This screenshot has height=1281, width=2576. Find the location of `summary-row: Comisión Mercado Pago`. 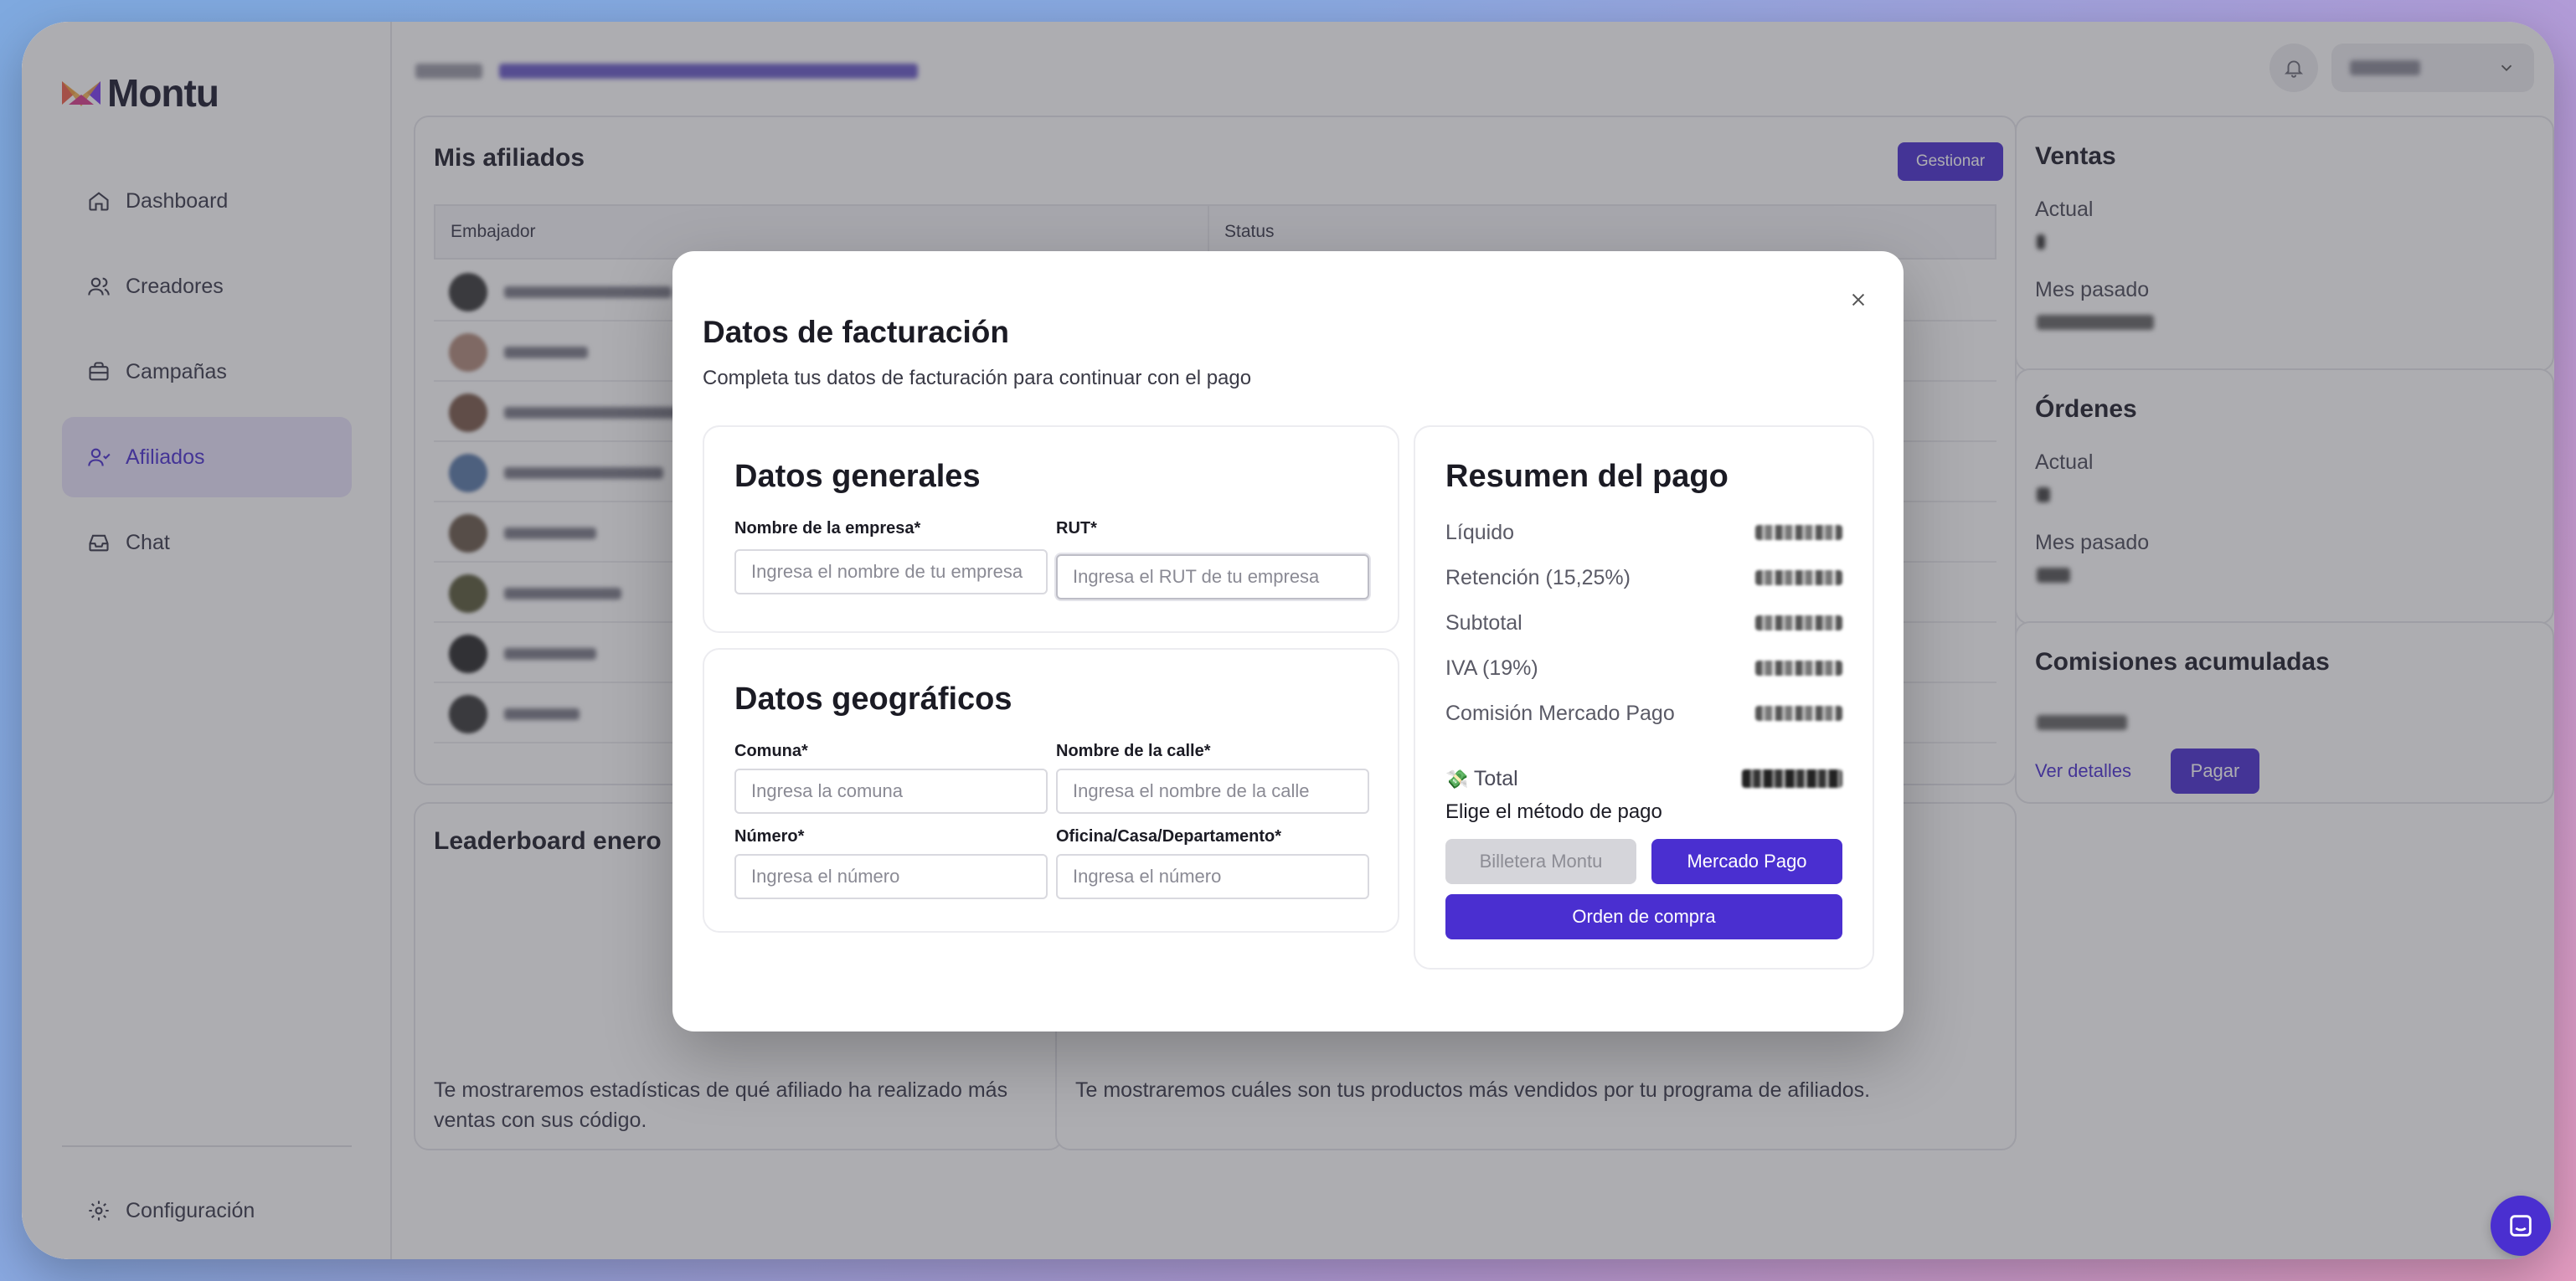

summary-row: Comisión Mercado Pago is located at coordinates (1643, 713).